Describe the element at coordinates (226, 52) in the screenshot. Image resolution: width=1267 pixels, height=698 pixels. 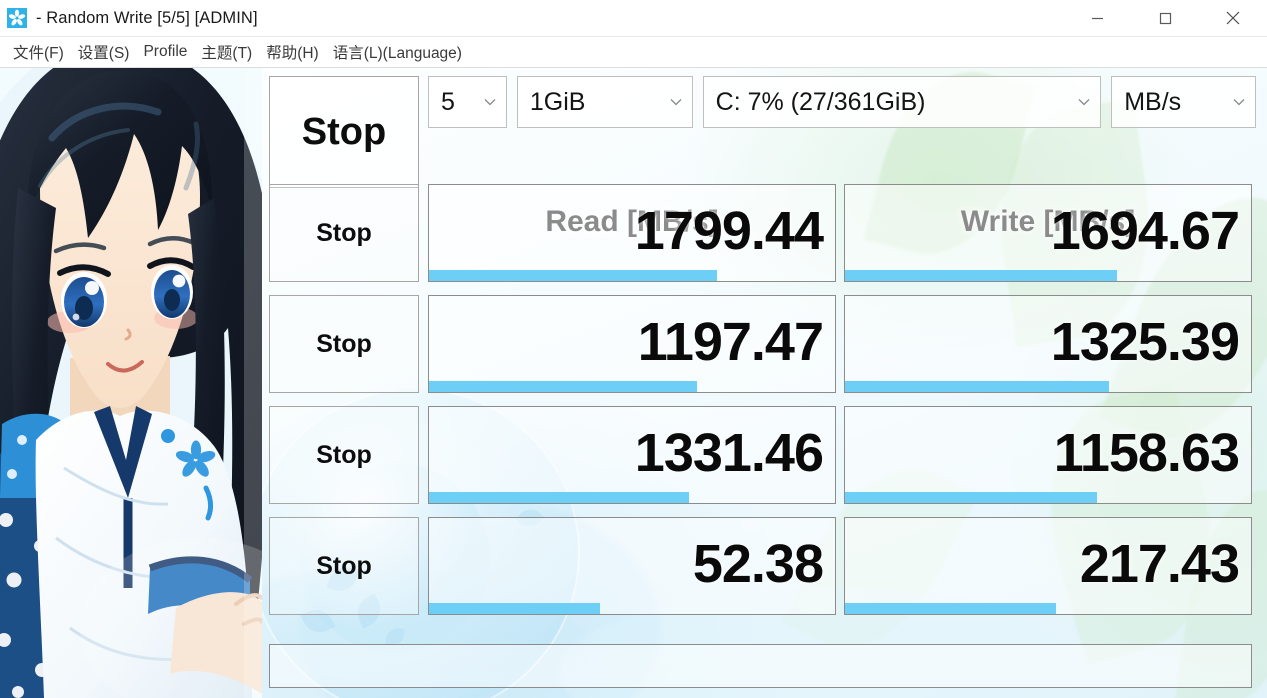
I see `menu-theme: 主题(T)` at that location.